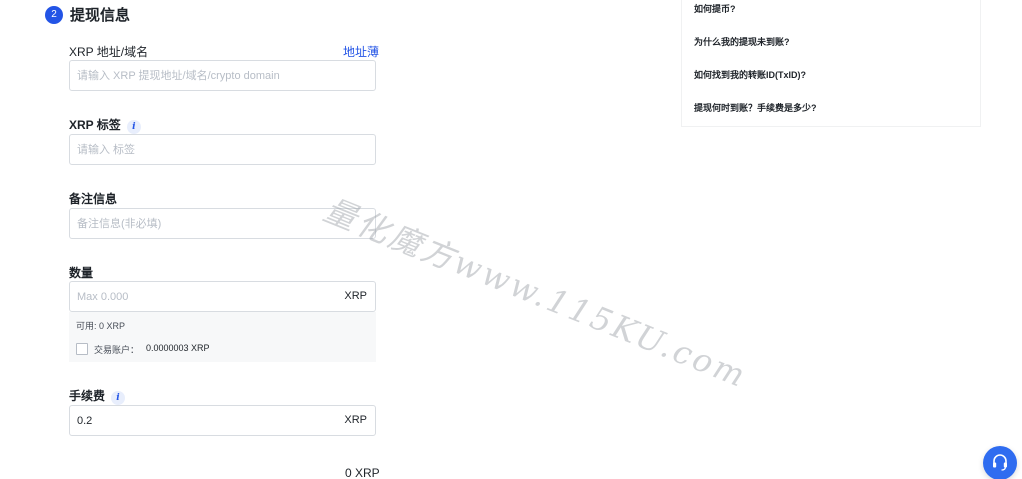 This screenshot has width=1022, height=479. Describe the element at coordinates (355, 296) in the screenshot. I see `amount-unit: XRP` at that location.